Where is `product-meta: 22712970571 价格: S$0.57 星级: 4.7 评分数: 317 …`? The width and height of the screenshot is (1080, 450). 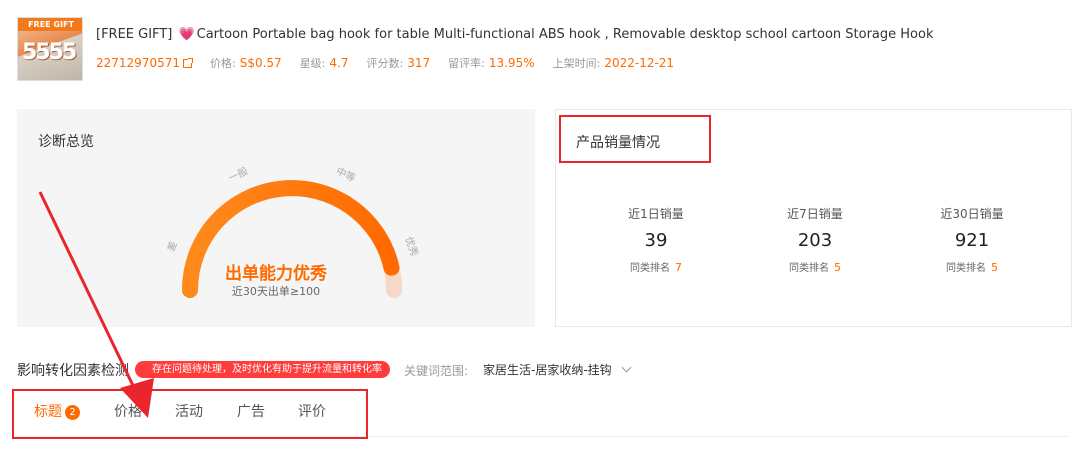 product-meta: 22712970571 价格: S$0.57 星级: 4.7 评分数: 317 … is located at coordinates (385, 63).